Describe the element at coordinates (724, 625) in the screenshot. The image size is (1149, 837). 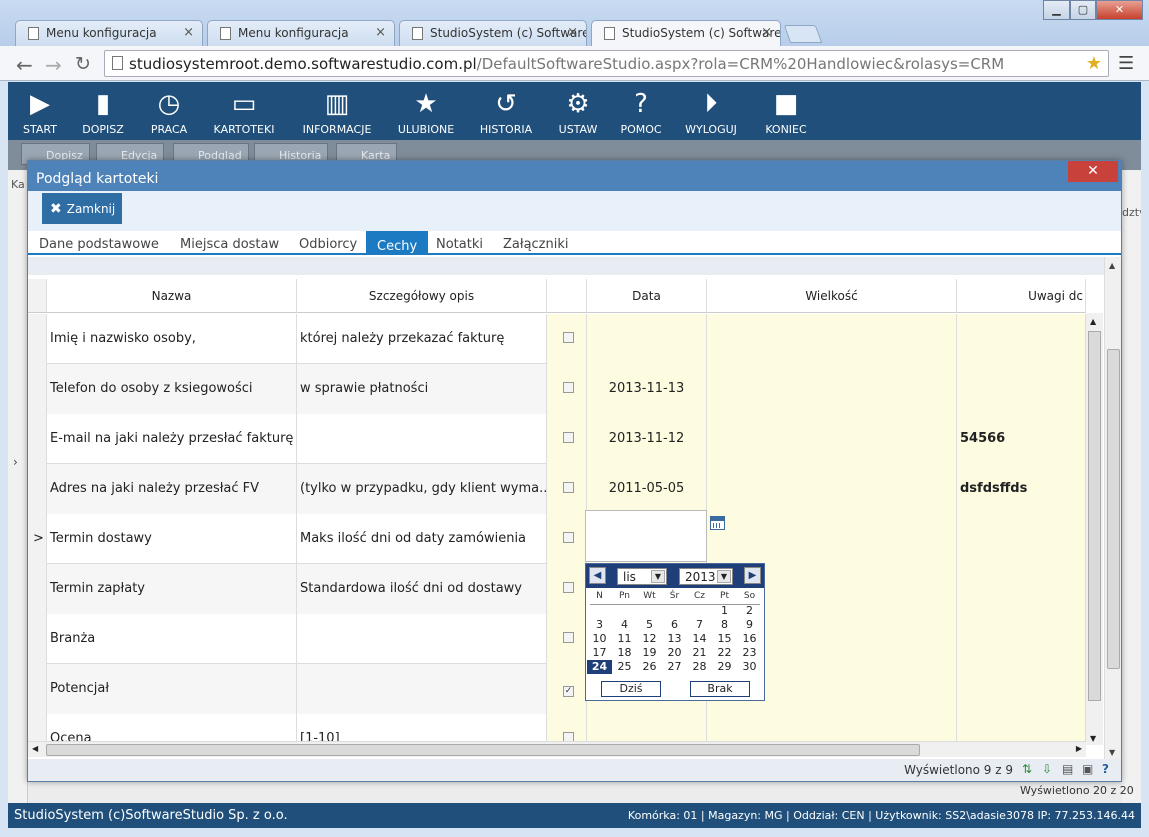
I see `calendar-day: 8` at that location.